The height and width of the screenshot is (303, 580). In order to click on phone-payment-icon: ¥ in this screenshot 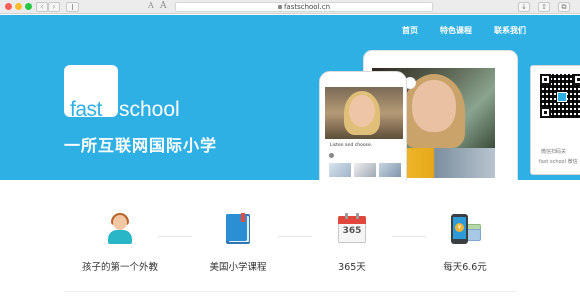, I will do `click(465, 229)`.